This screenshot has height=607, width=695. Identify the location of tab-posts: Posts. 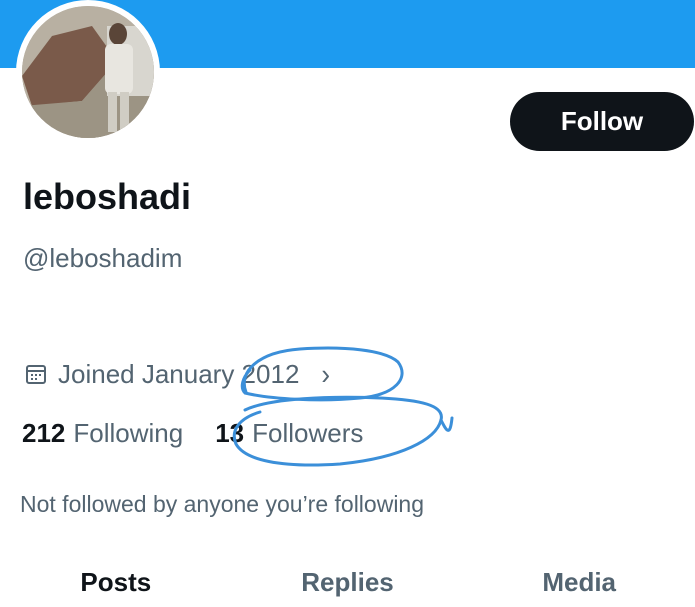
(116, 584).